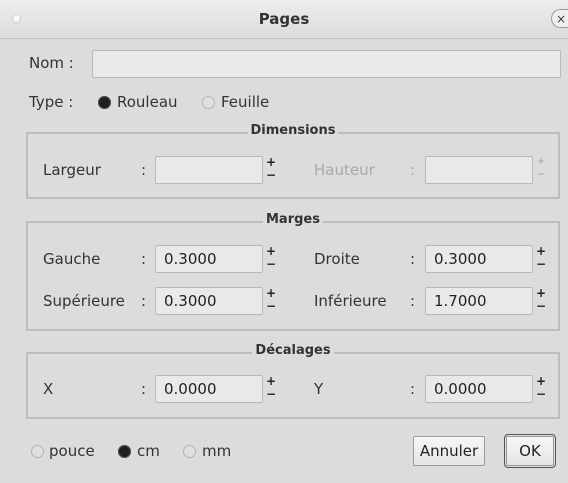 This screenshot has width=568, height=483. What do you see at coordinates (51, 102) in the screenshot?
I see `type-label: Type :` at bounding box center [51, 102].